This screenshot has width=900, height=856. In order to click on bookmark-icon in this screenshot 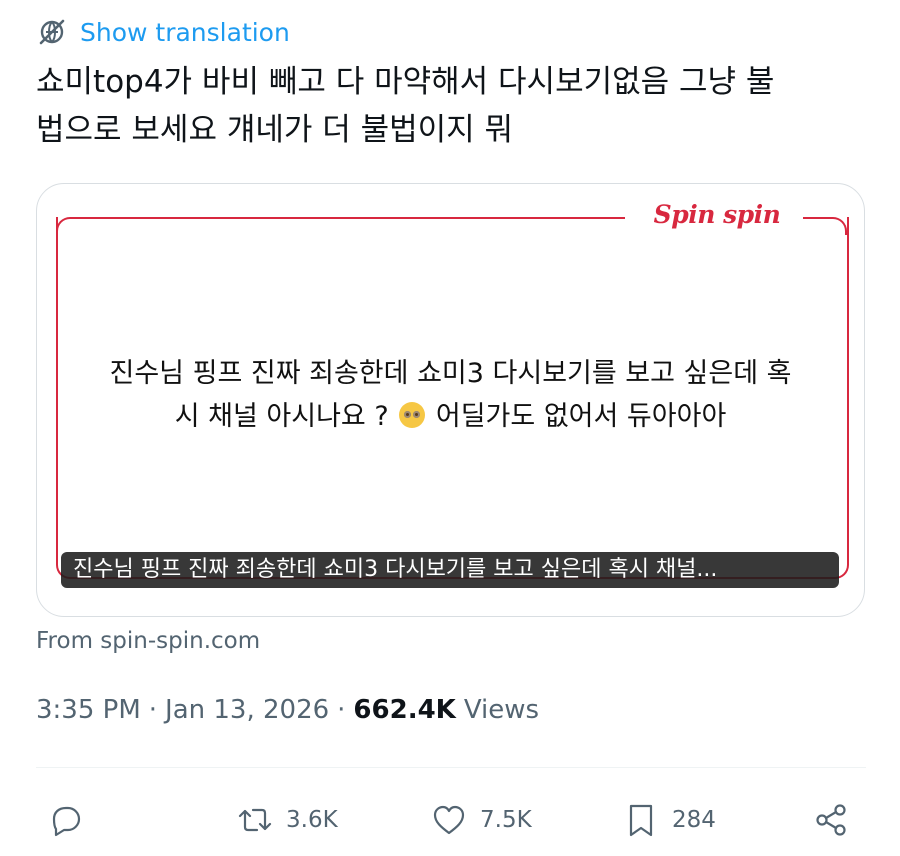, I will do `click(641, 820)`.